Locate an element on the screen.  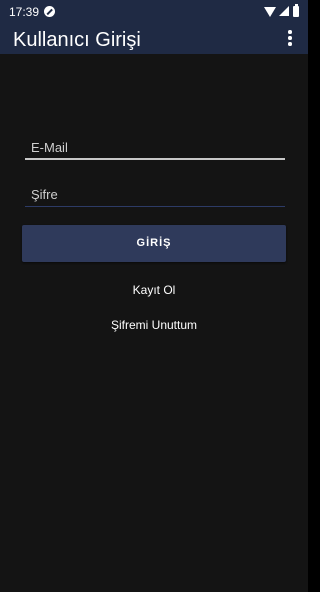
app-bar: Kullanıcı Girişi is located at coordinates (154, 39).